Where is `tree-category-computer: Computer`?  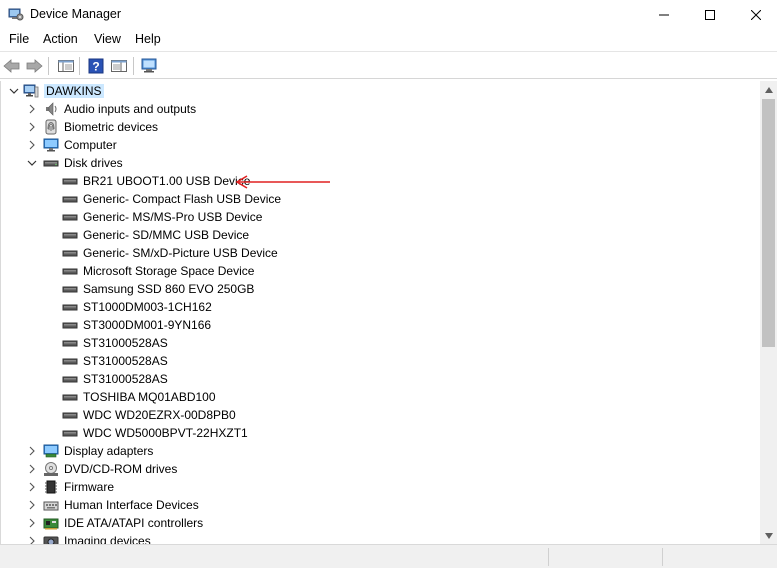 tree-category-computer: Computer is located at coordinates (380, 145).